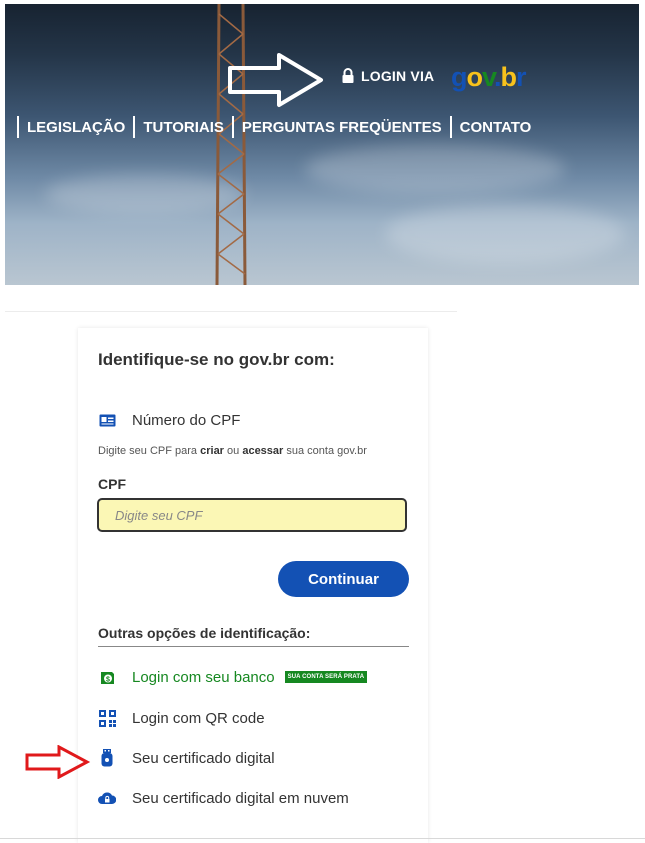 The width and height of the screenshot is (645, 843). What do you see at coordinates (343, 579) in the screenshot?
I see `continue-button: Continuar` at bounding box center [343, 579].